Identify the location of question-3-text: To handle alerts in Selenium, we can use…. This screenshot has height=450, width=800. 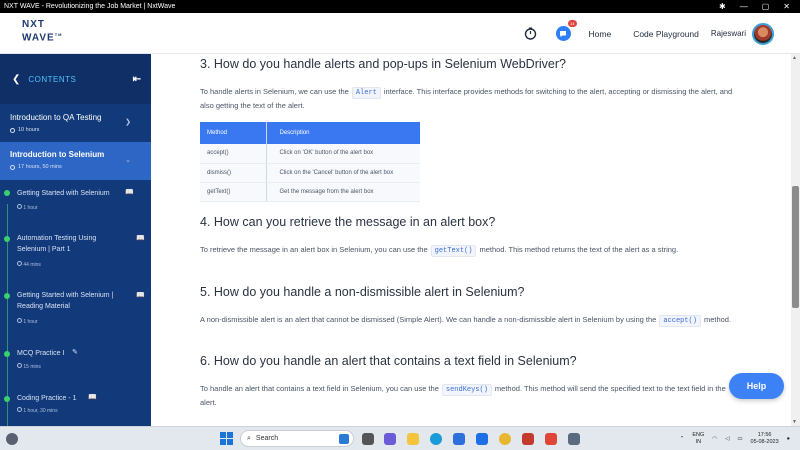
(470, 99).